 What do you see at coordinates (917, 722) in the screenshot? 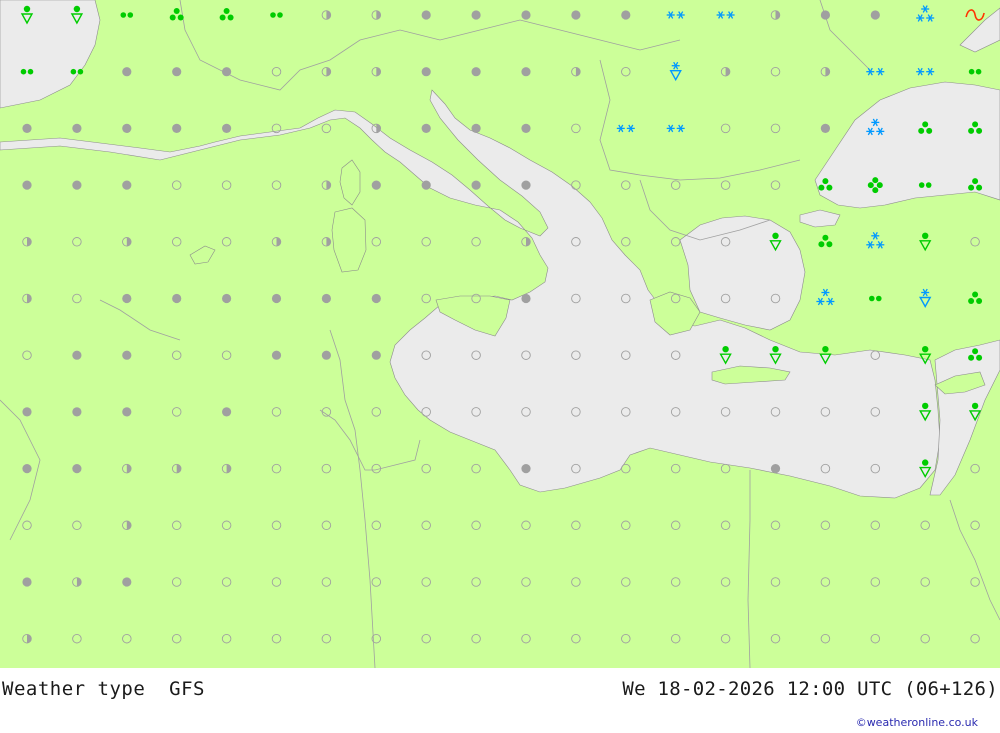
I see `credit-link: ©weatheronline.co.uk` at bounding box center [917, 722].